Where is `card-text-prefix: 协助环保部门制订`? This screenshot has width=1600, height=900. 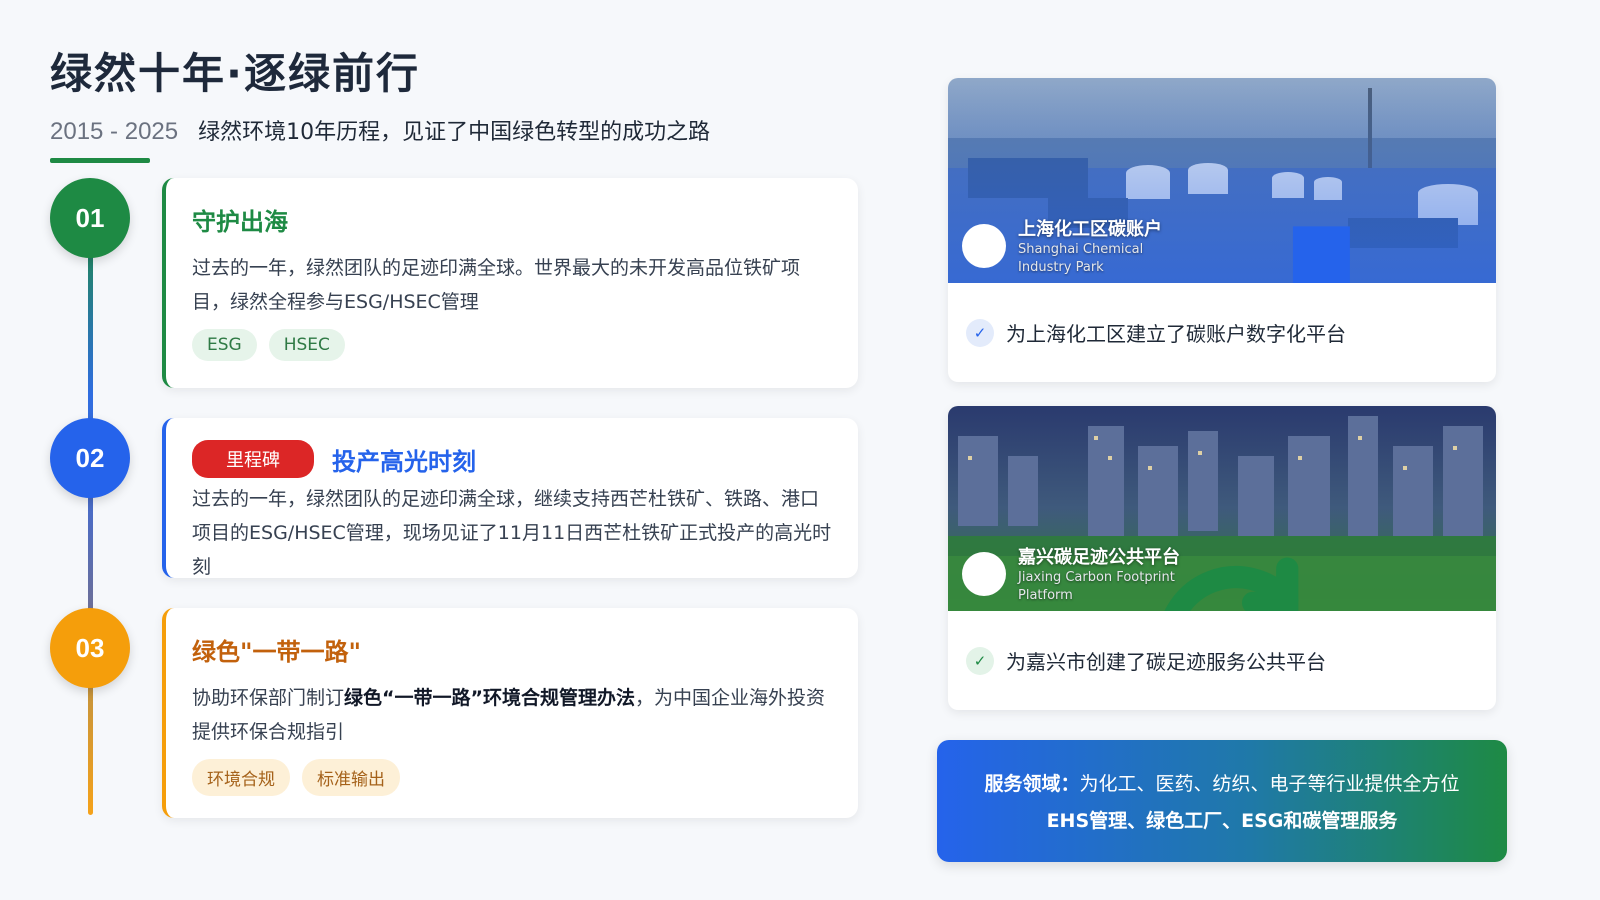
card-text-prefix: 协助环保部门制订 is located at coordinates (268, 698).